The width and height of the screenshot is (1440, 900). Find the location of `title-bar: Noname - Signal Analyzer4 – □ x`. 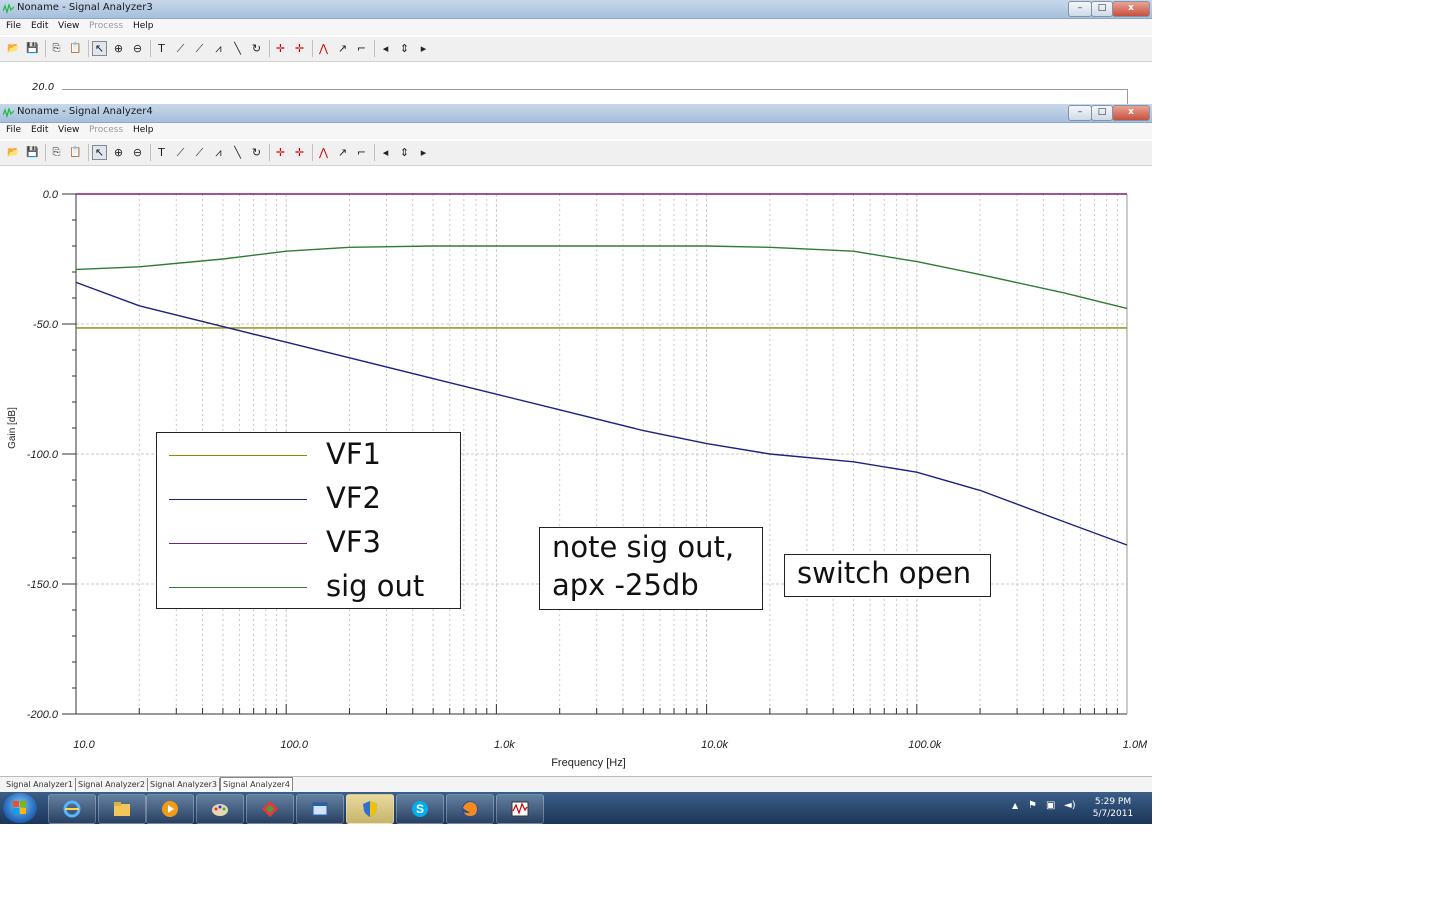

title-bar: Noname - Signal Analyzer4 – □ x is located at coordinates (576, 113).